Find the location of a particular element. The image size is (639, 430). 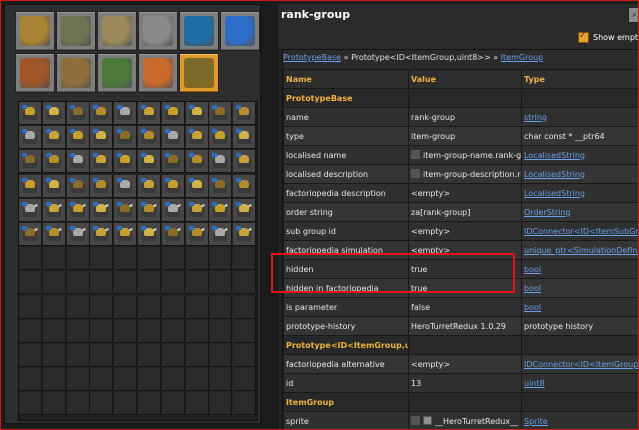

breadcrumb-link-itemgroup: ItemGroup is located at coordinates (522, 57).